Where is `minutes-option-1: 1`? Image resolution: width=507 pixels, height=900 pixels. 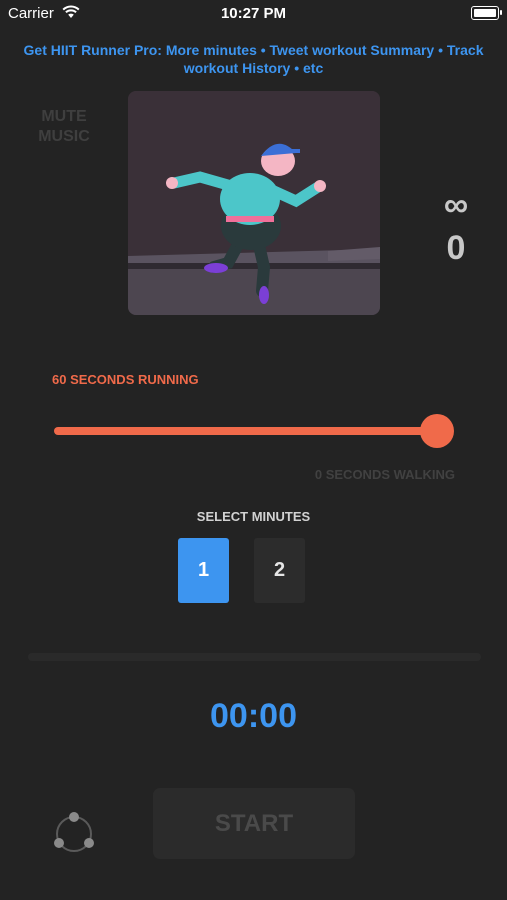
minutes-option-1: 1 is located at coordinates (203, 570).